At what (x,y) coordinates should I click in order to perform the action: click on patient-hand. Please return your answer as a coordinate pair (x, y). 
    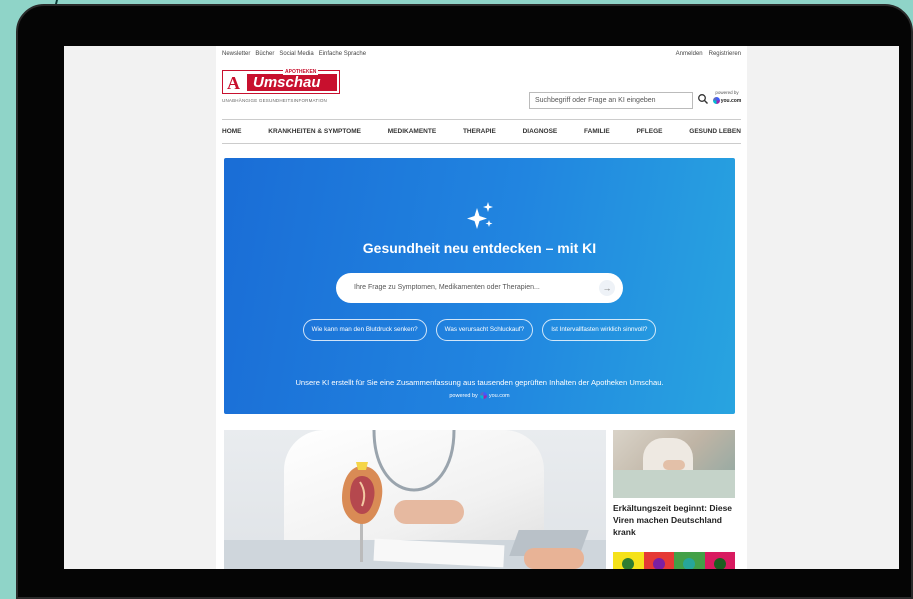
    Looking at the image, I should click on (554, 558).